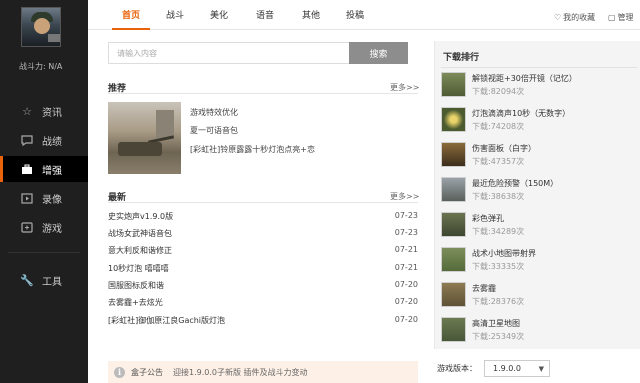  I want to click on ranking-item: 伤害面板（白字） 下载:47357次, so click(539, 156).